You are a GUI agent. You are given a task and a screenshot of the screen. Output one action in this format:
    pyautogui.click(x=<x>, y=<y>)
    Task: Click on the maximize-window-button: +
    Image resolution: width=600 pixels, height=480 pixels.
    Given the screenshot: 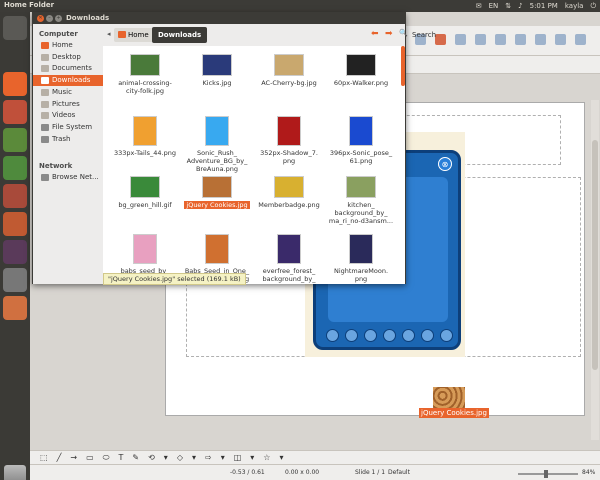 What is the action you would take?
    pyautogui.click(x=58, y=18)
    